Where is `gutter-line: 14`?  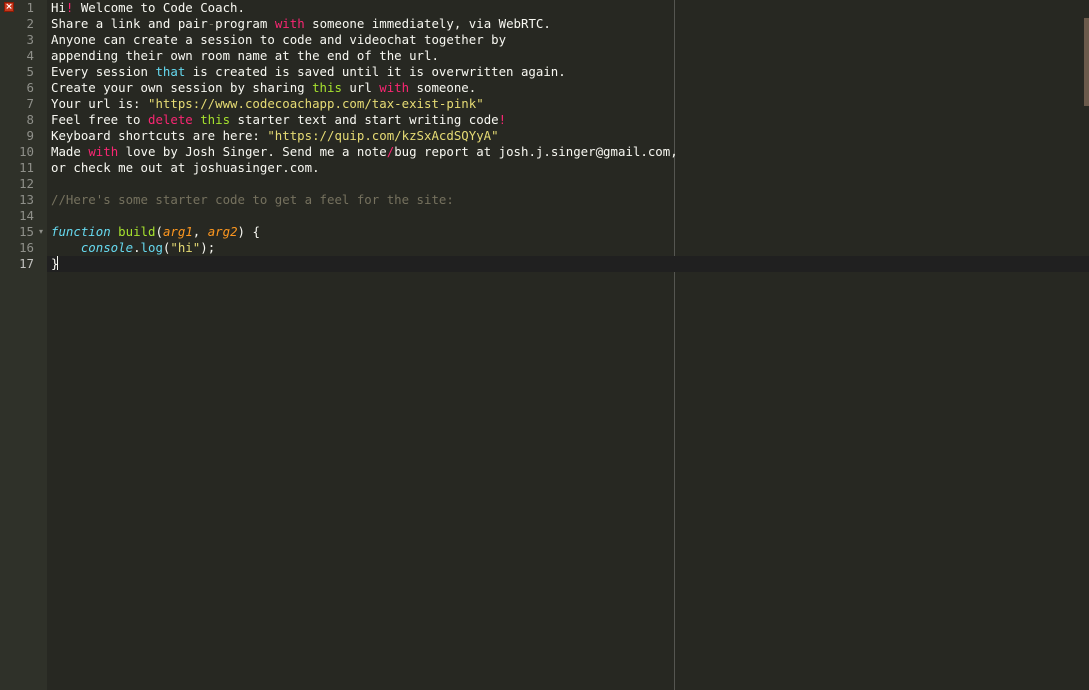 gutter-line: 14 is located at coordinates (23, 216).